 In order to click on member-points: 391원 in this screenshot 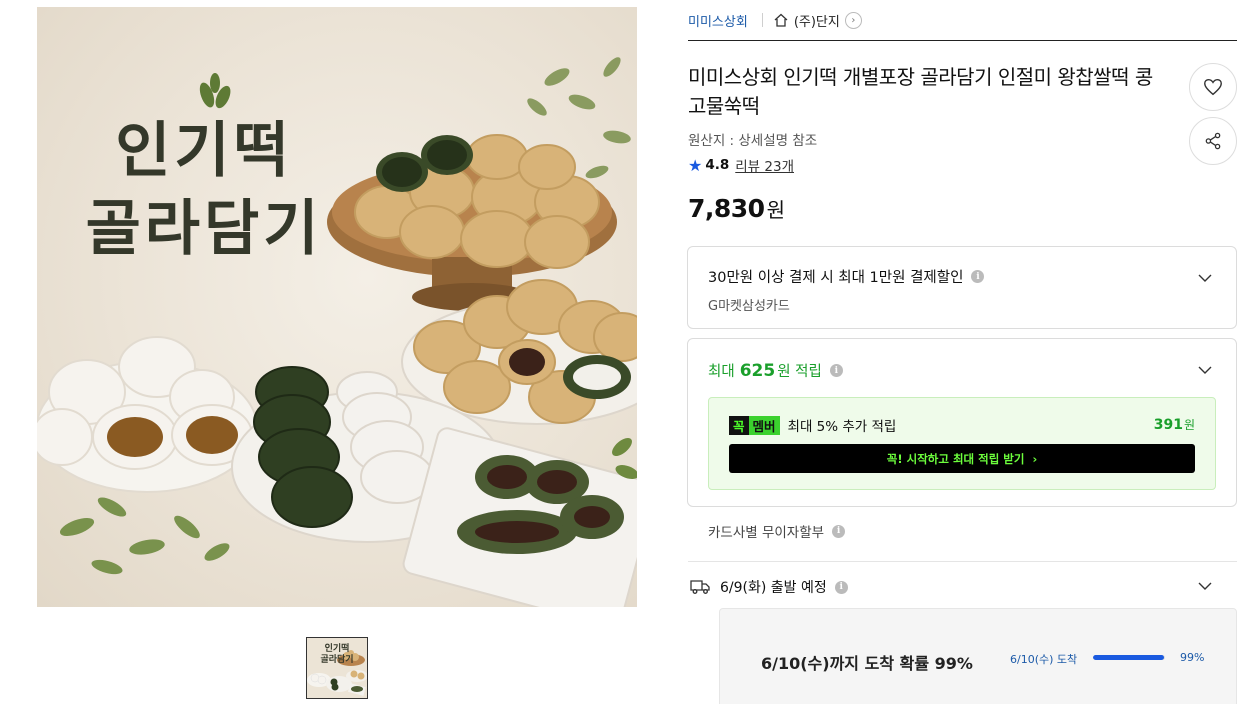, I will do `click(1174, 424)`.